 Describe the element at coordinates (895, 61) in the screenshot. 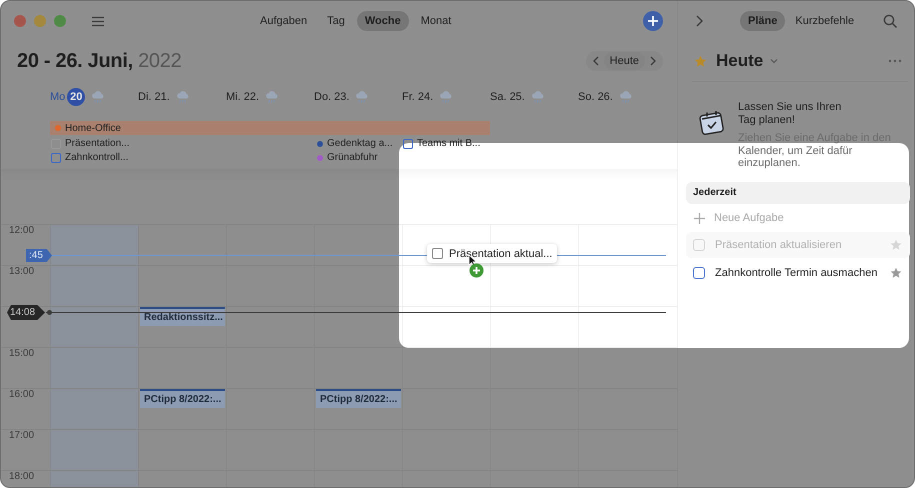

I see `more-icon` at that location.